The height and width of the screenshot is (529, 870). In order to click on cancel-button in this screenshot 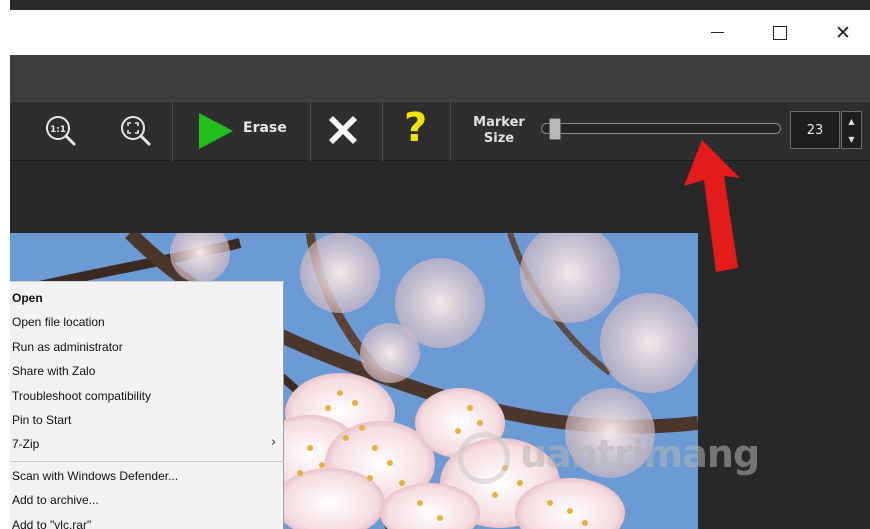, I will do `click(343, 130)`.